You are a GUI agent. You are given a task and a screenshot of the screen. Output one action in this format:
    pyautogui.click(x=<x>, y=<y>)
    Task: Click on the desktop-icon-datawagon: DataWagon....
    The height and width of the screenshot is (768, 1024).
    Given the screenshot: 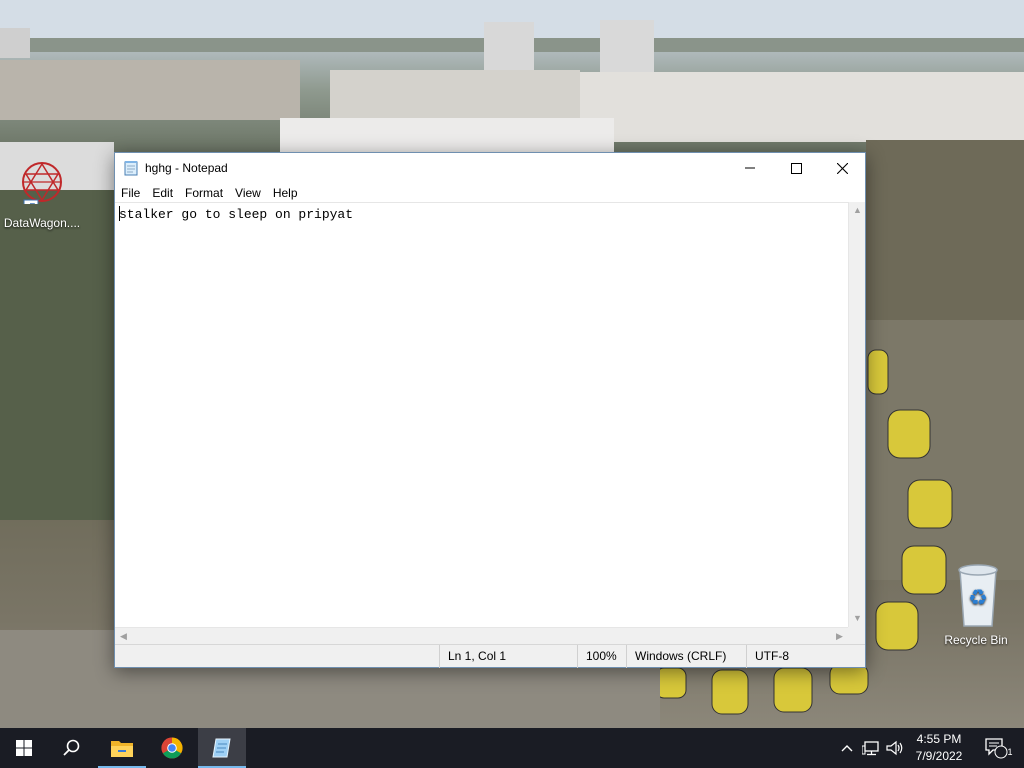 What is the action you would take?
    pyautogui.click(x=42, y=195)
    